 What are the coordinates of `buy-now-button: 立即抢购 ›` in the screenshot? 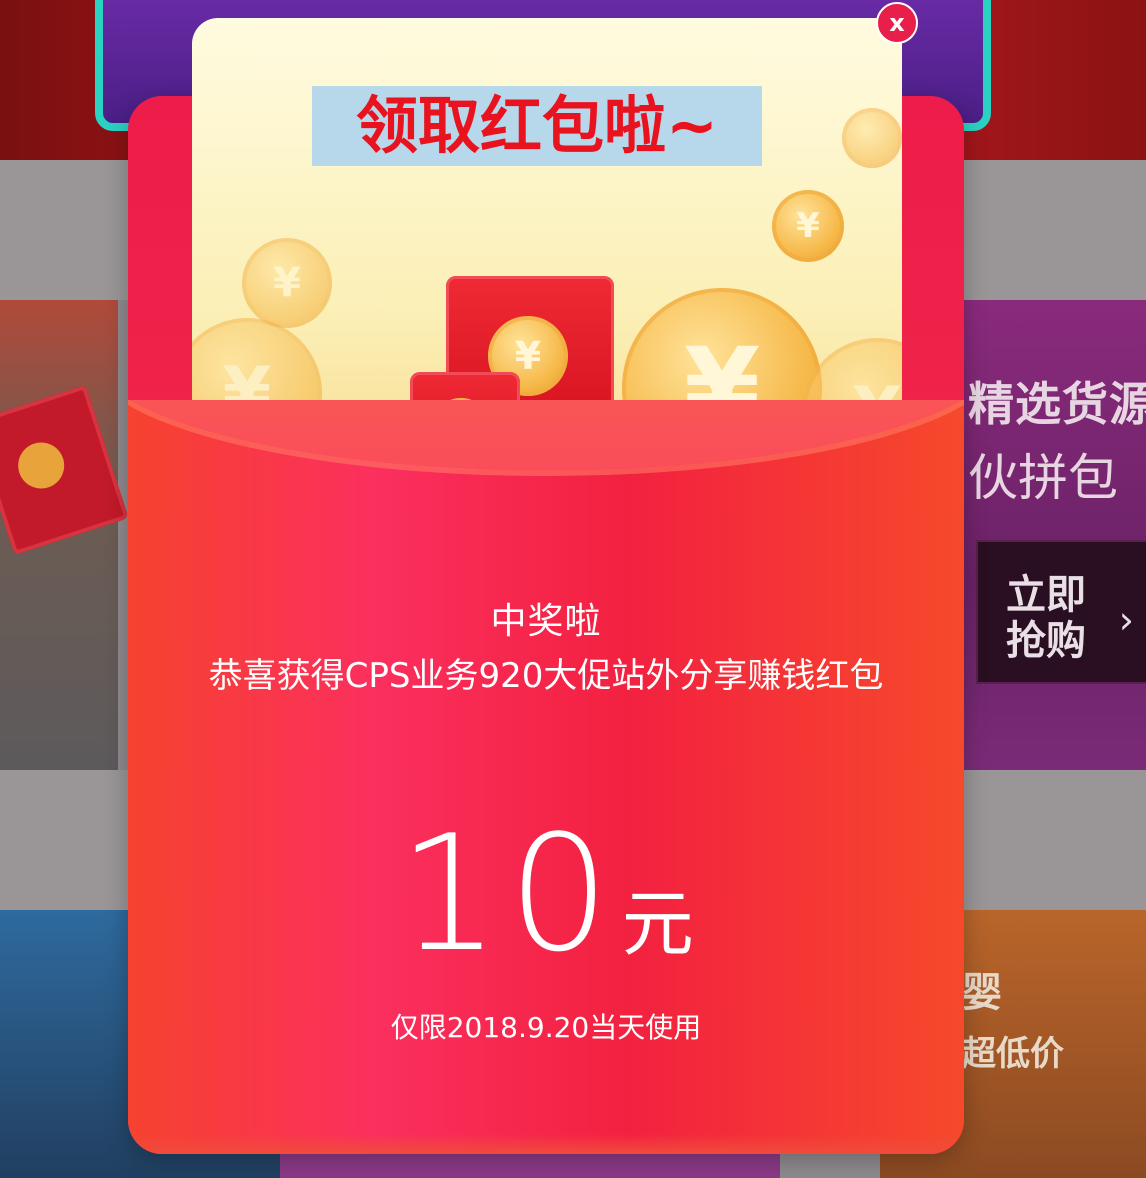 It's located at (1061, 612).